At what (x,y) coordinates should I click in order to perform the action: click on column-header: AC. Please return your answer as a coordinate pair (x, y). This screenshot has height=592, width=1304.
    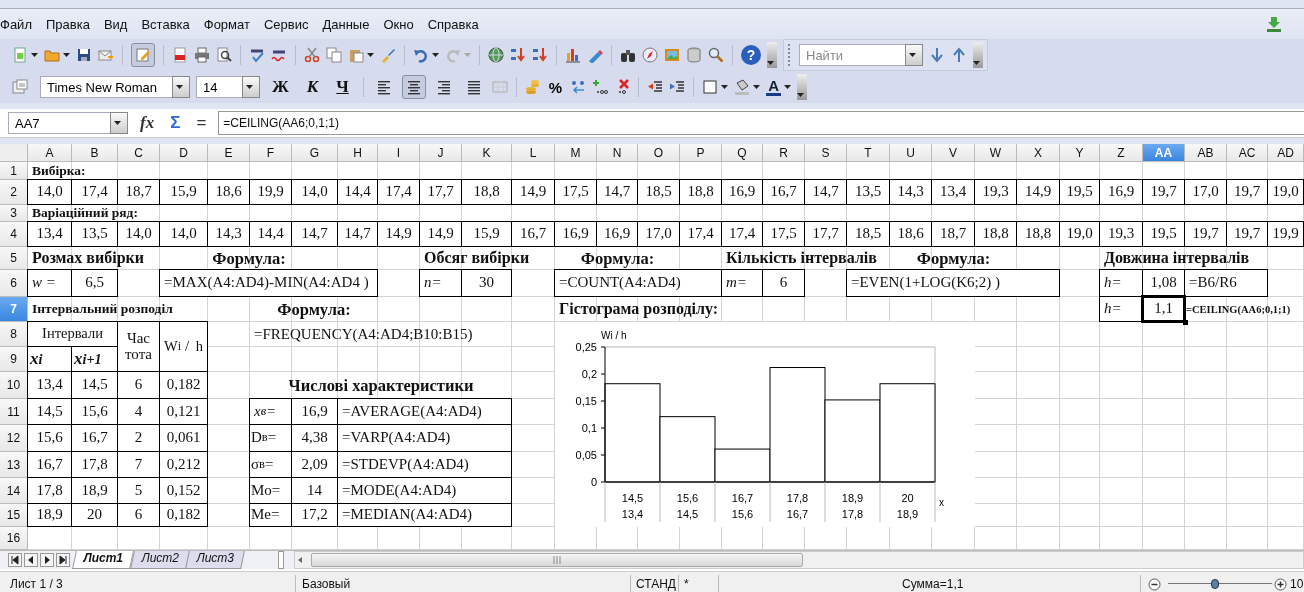
    Looking at the image, I should click on (1247, 153).